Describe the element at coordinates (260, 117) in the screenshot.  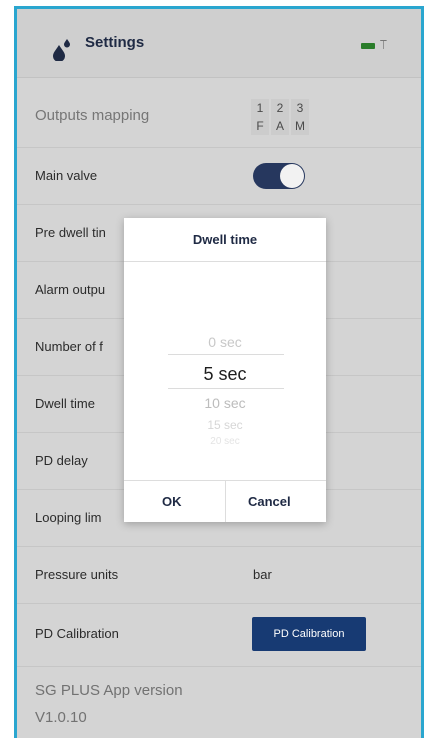
I see `output-1: 1F` at that location.